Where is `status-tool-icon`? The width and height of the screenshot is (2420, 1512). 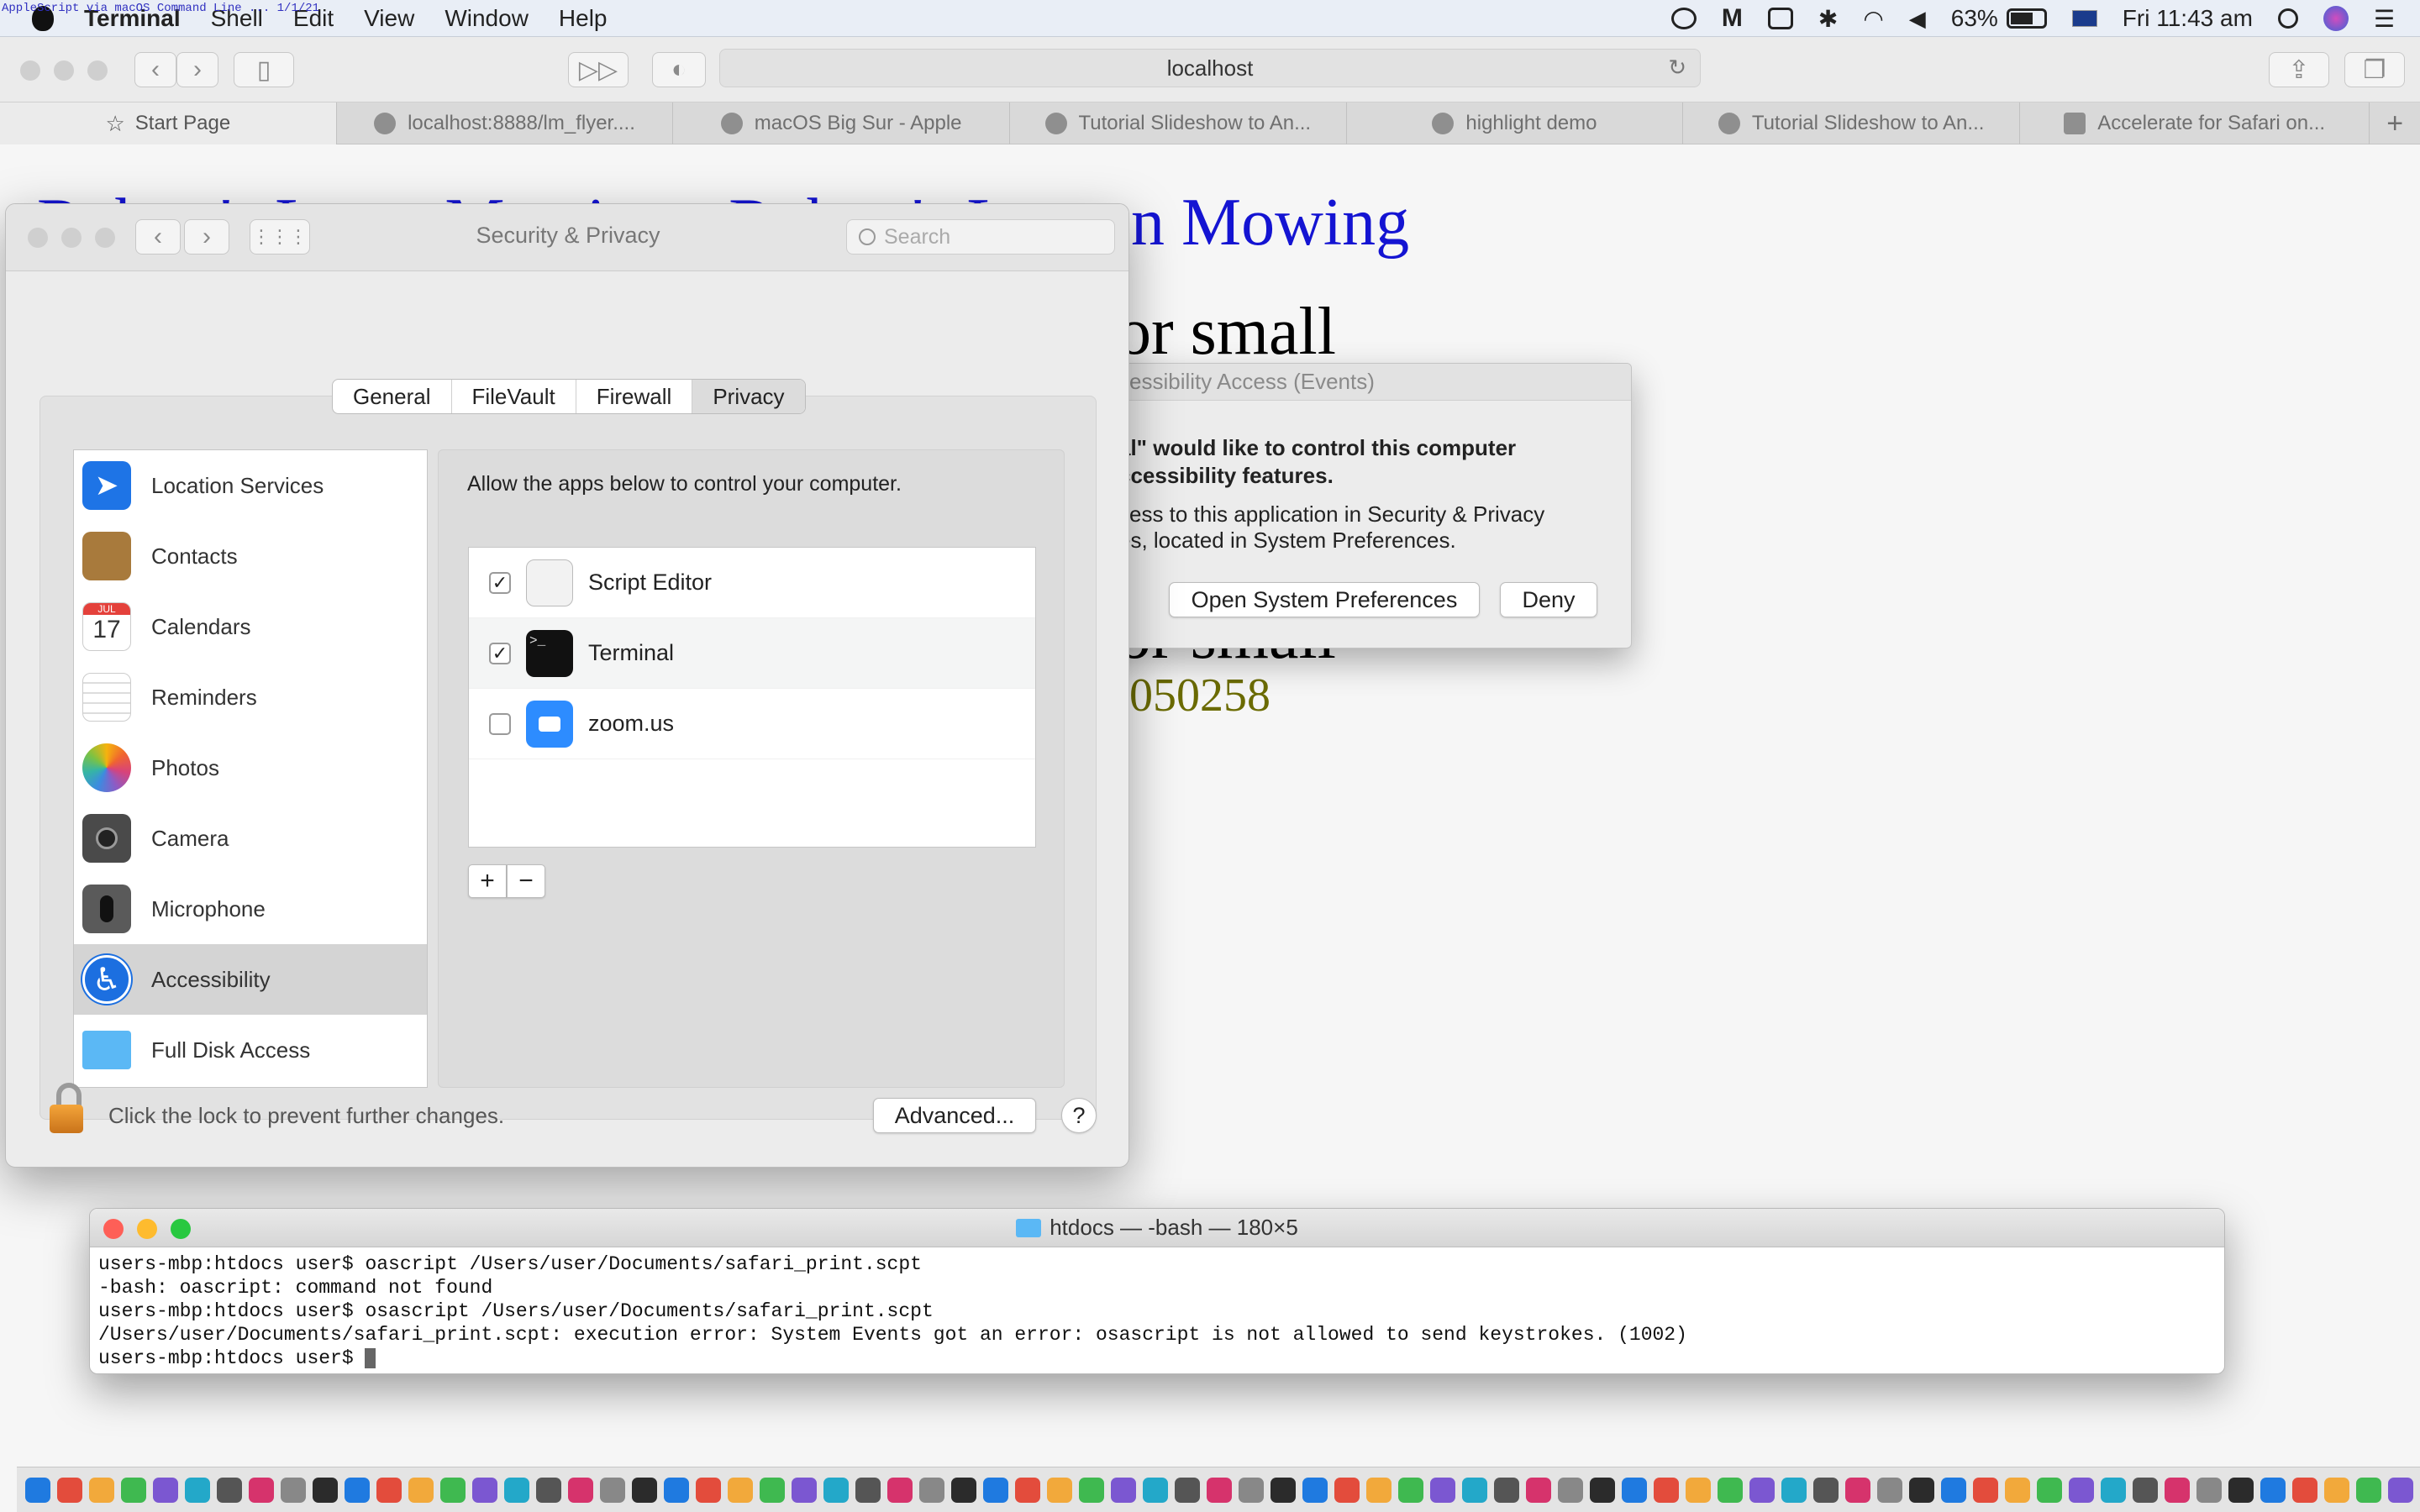 status-tool-icon is located at coordinates (1683, 18).